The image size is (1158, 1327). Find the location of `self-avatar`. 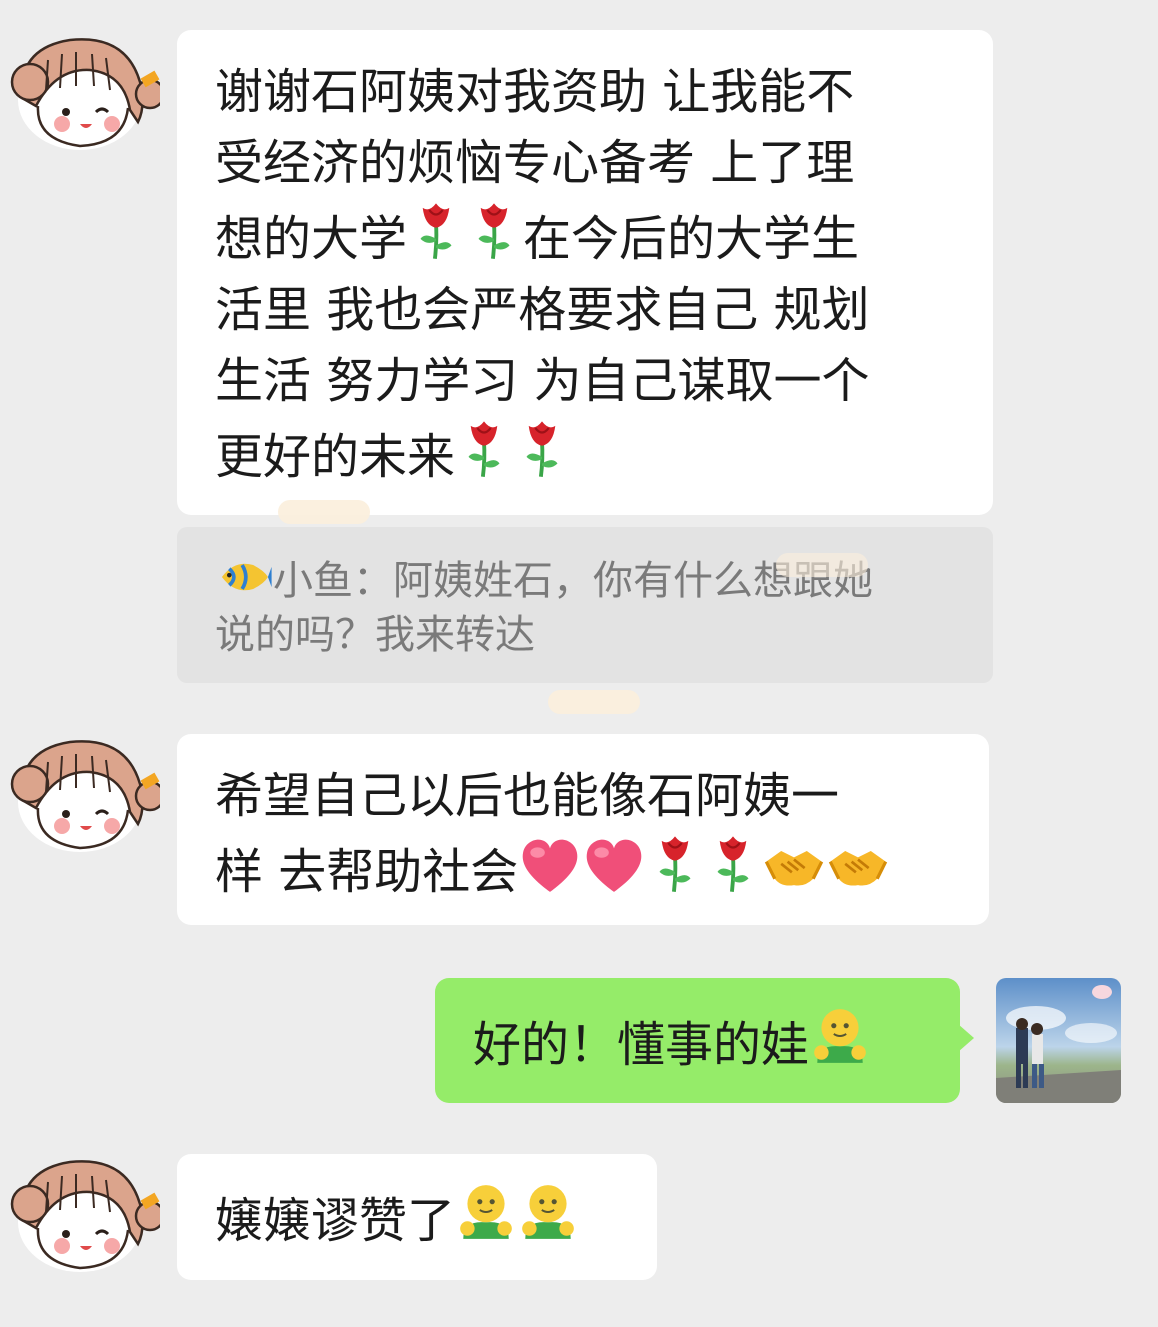

self-avatar is located at coordinates (1058, 1040).